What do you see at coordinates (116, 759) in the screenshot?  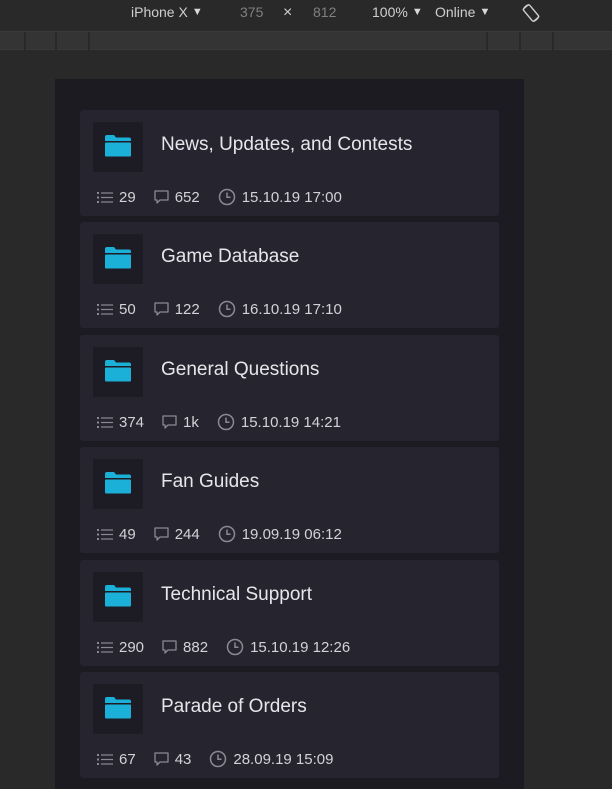 I see `topics-count: 67` at bounding box center [116, 759].